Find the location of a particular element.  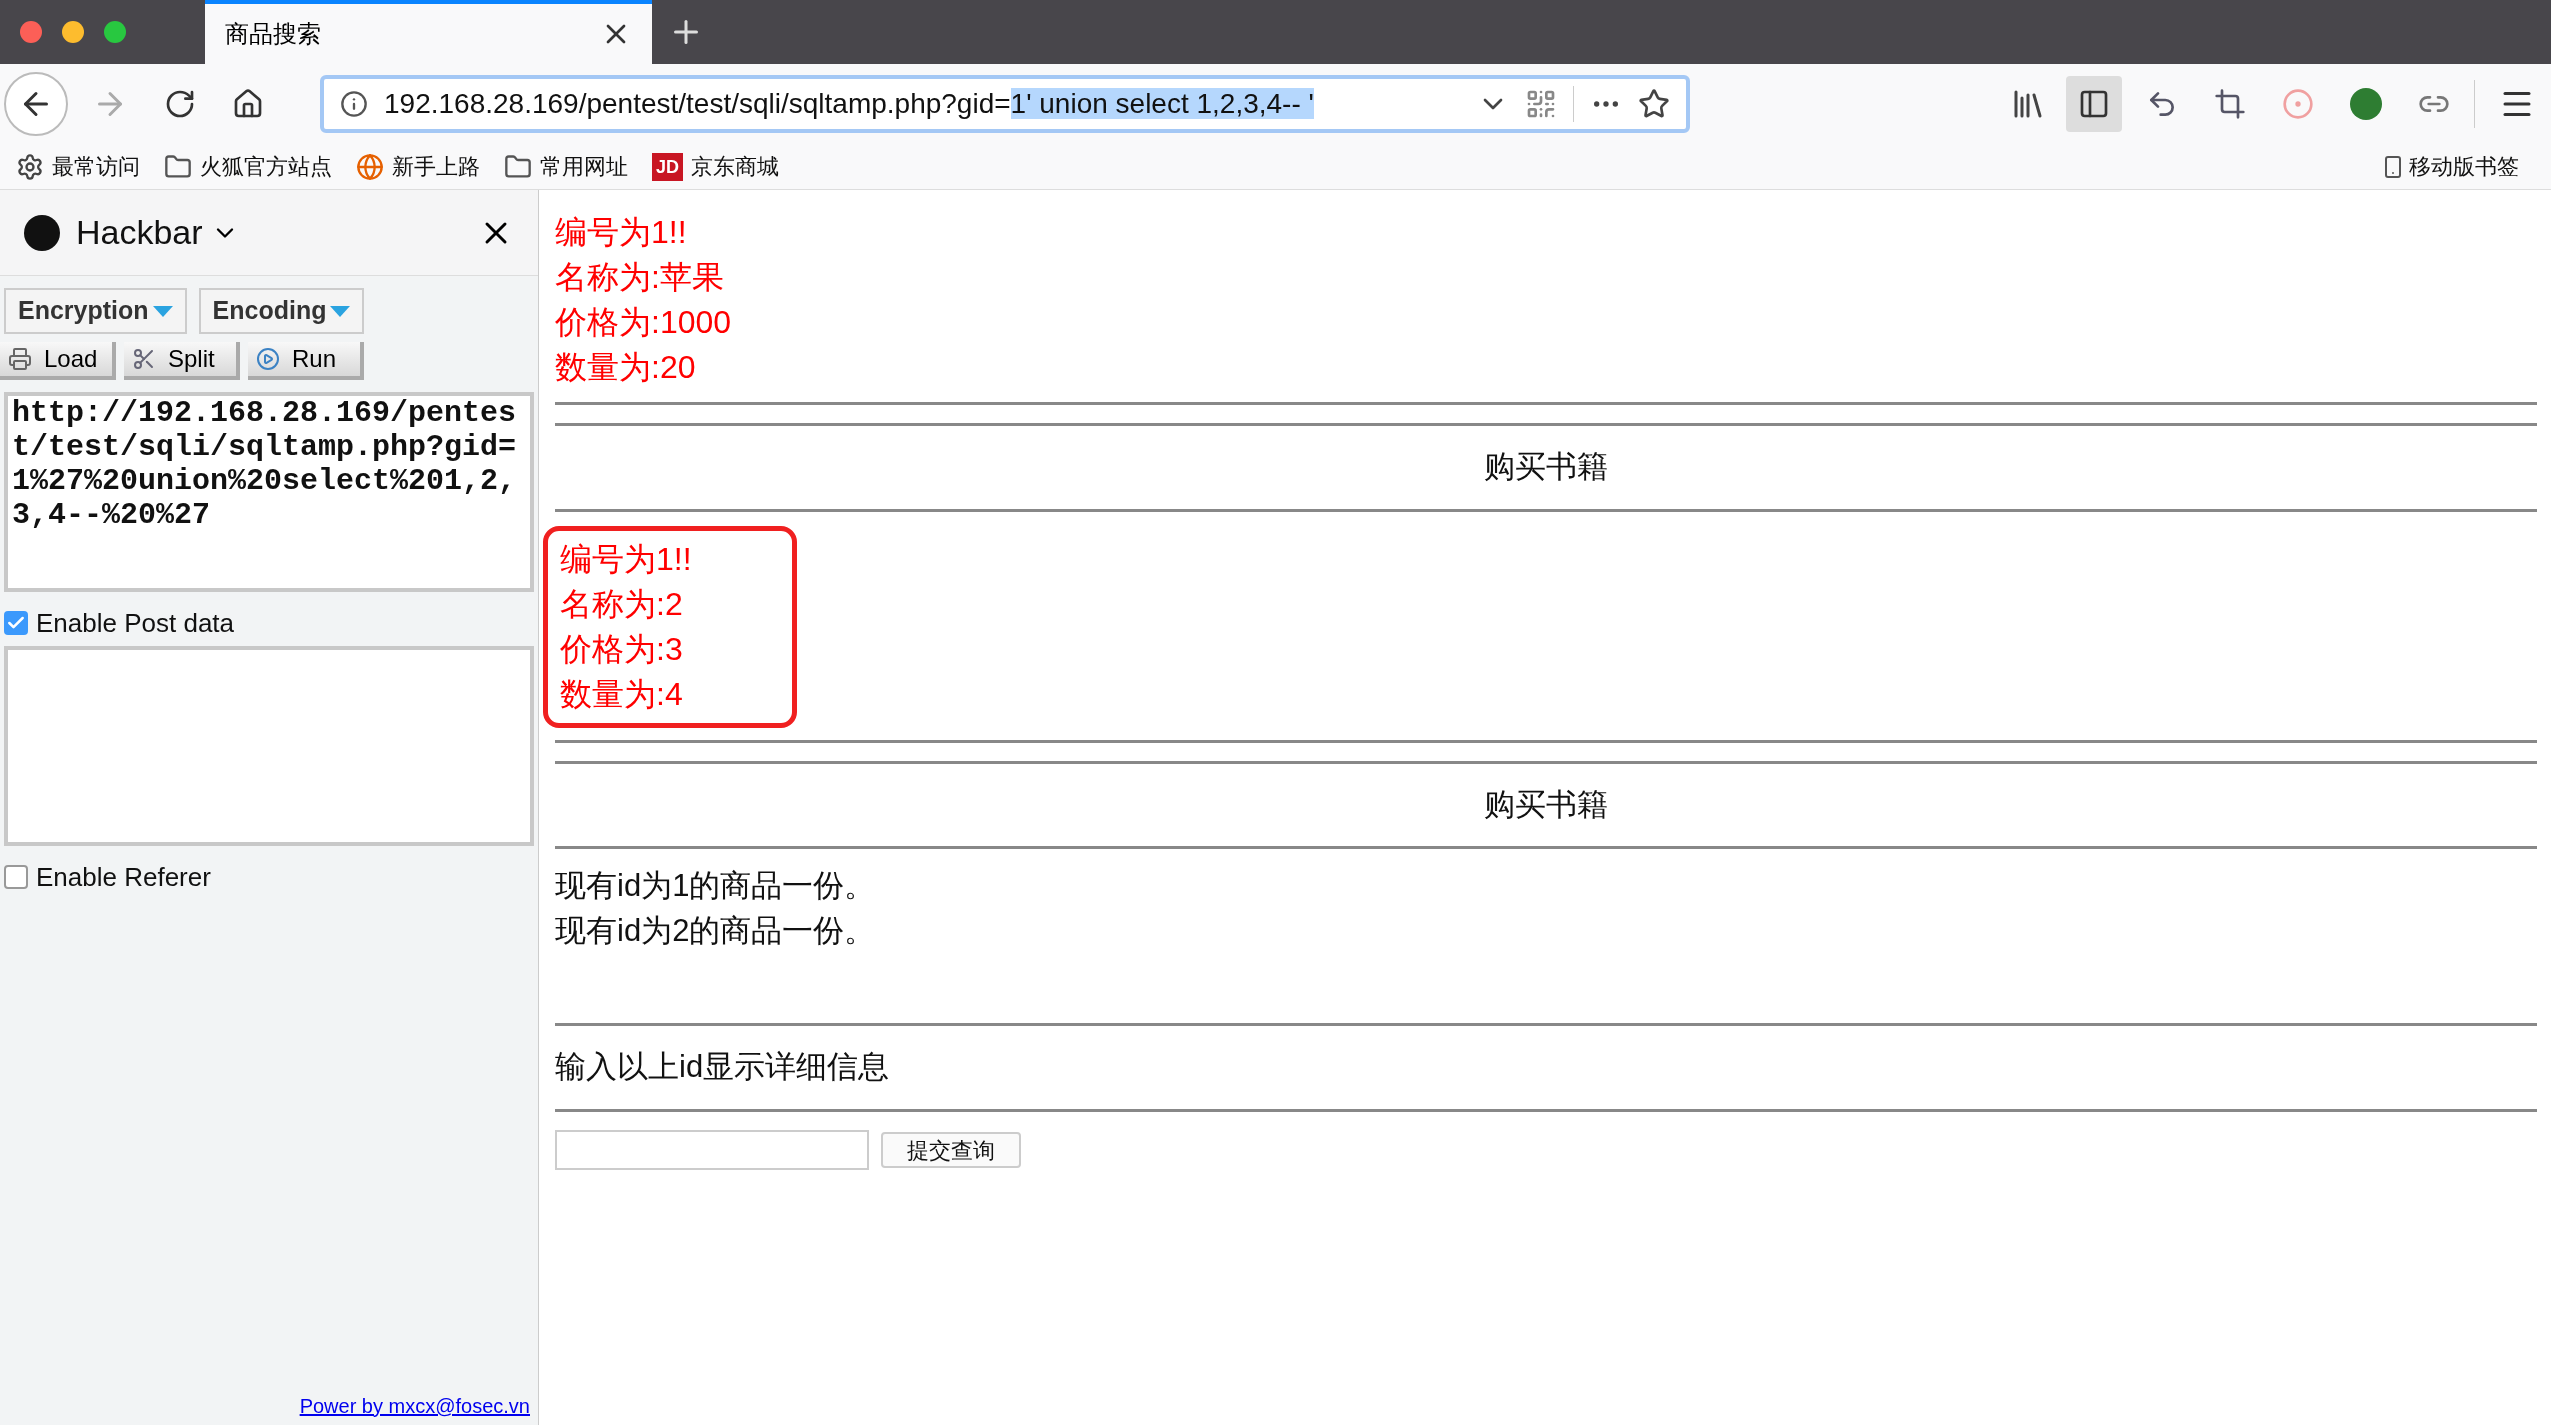

hackbar-logo-icon is located at coordinates (42, 232).